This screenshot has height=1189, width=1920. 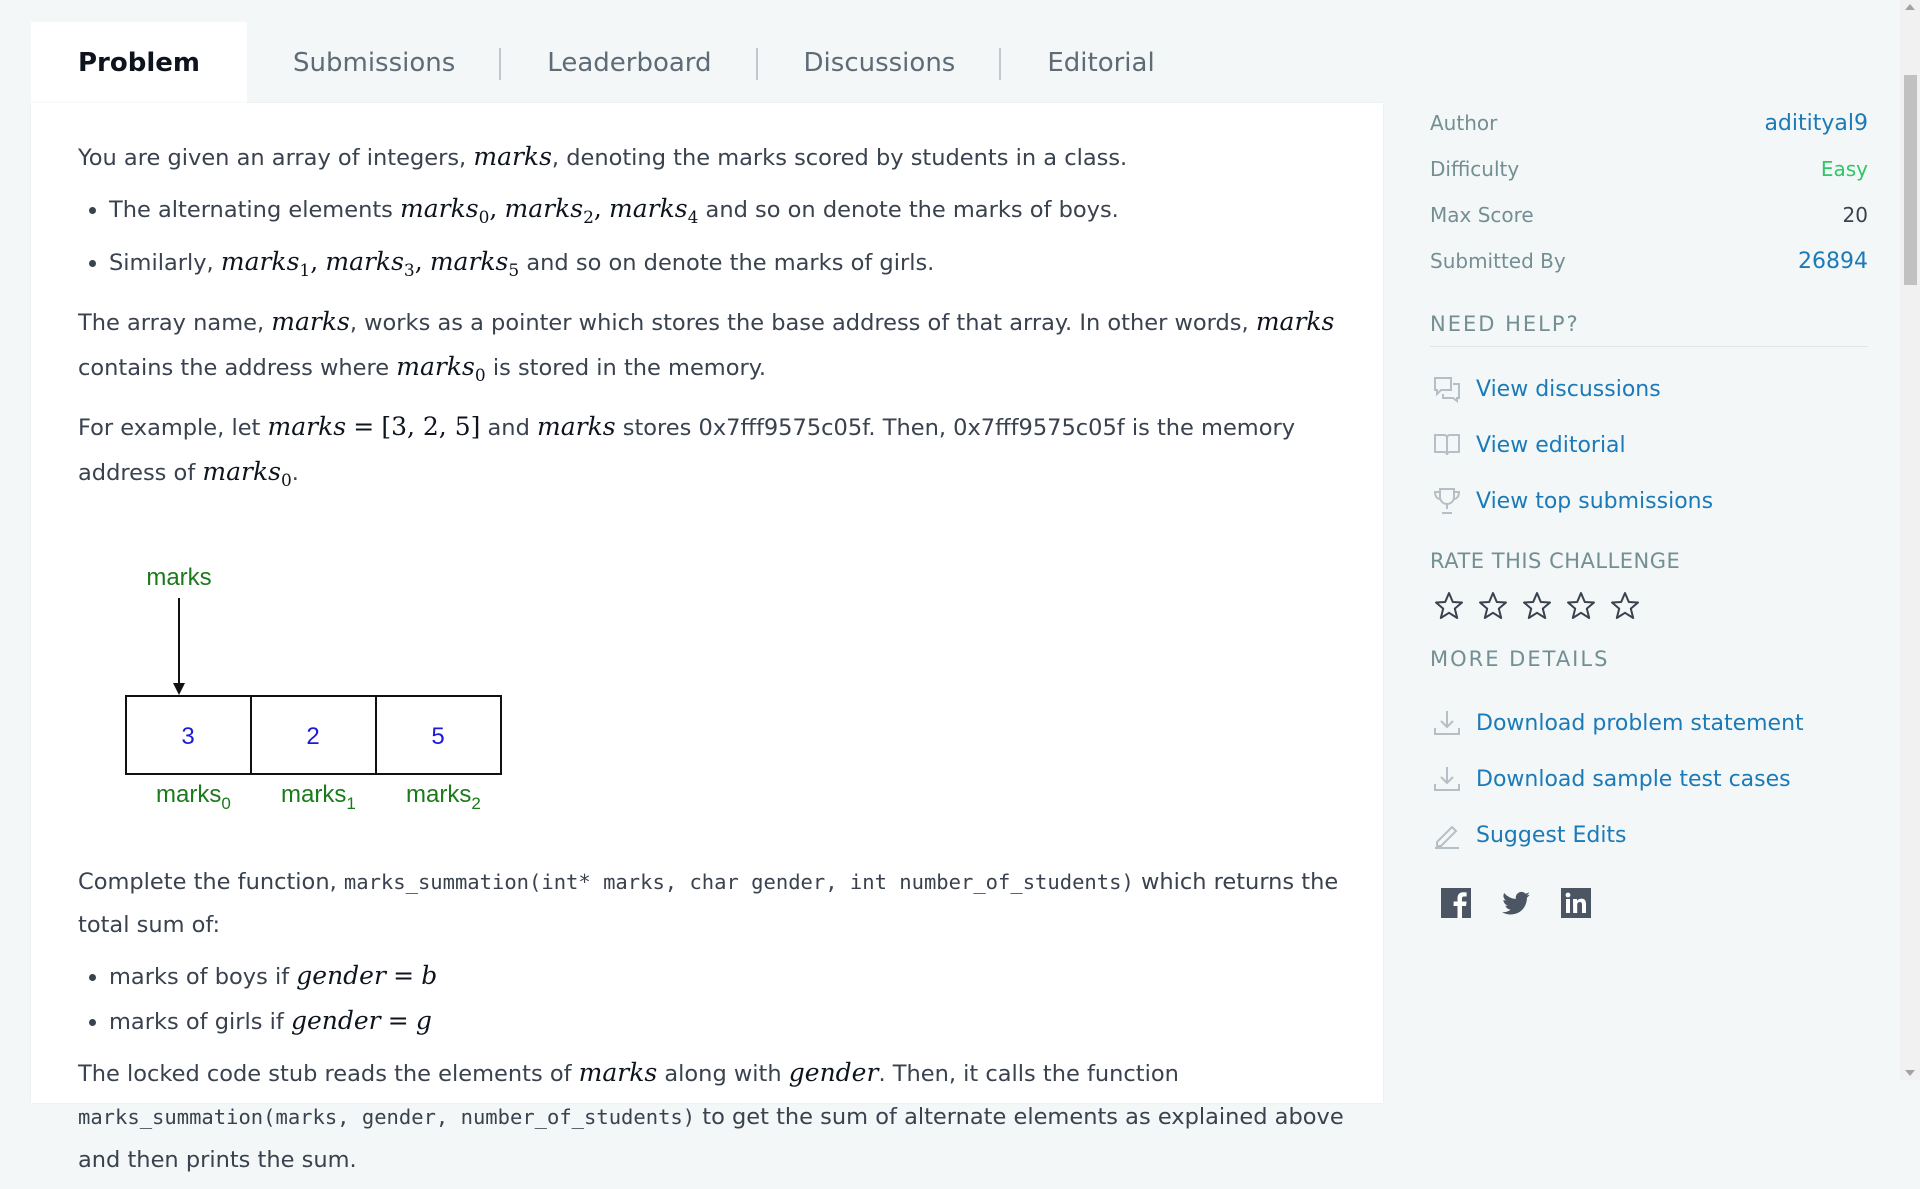 I want to click on math-array: [3, 2, 5], so click(x=431, y=426).